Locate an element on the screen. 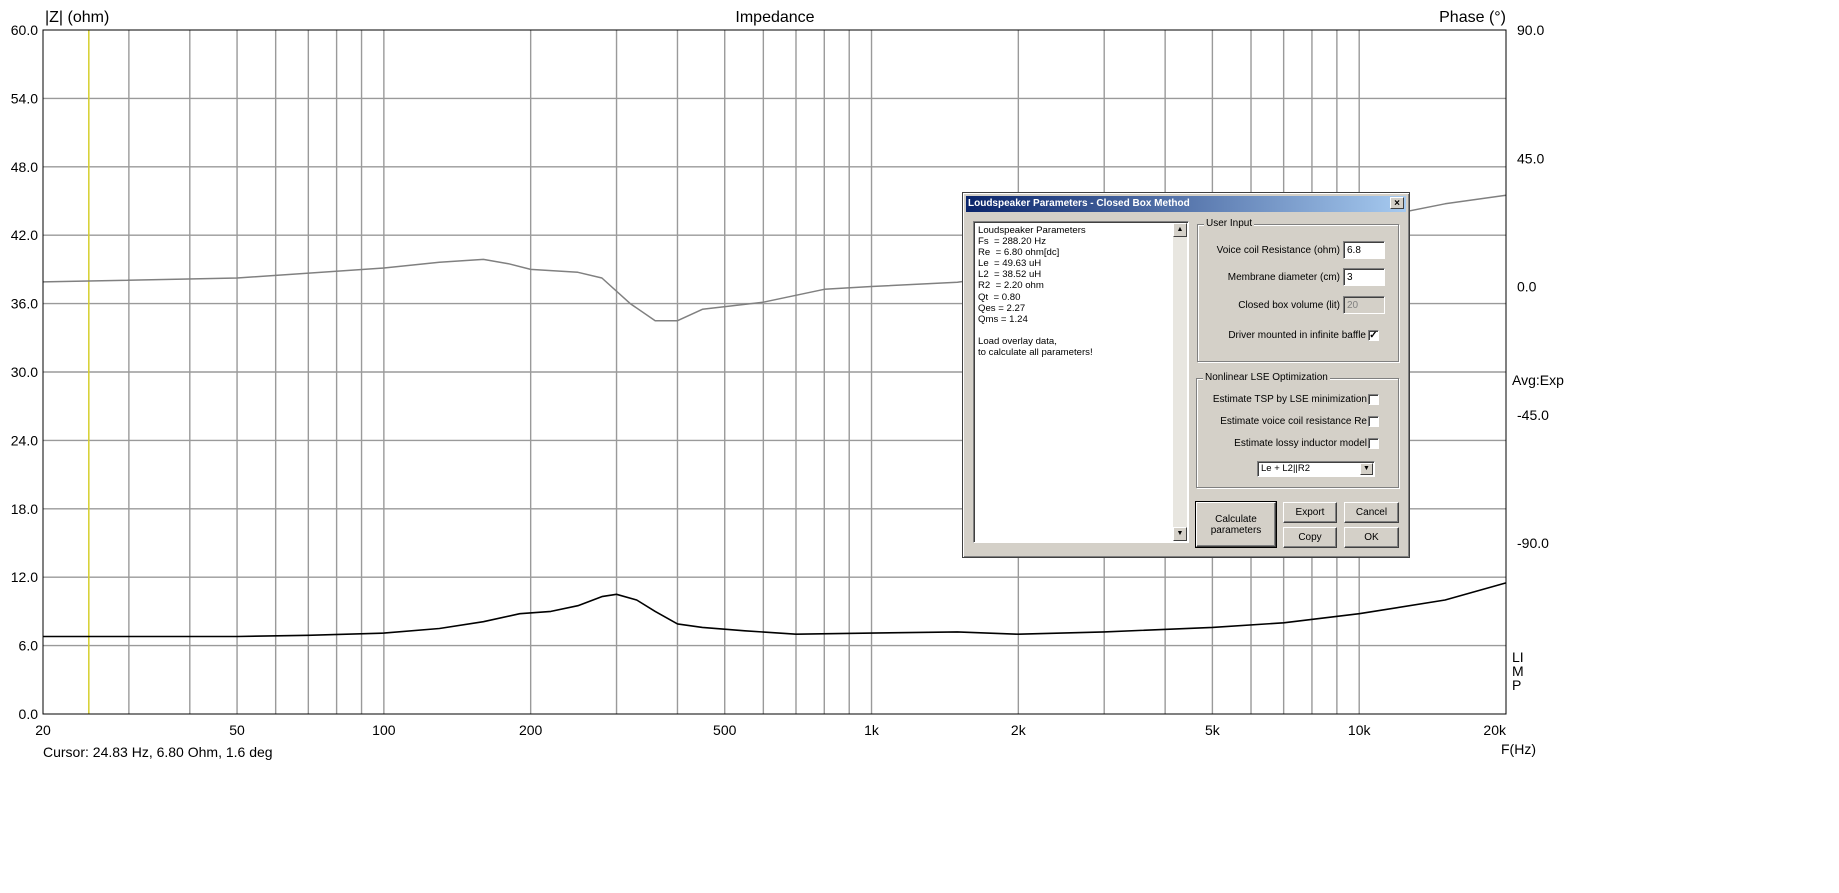  estimate-re-label: Estimate voice coil resistance Re is located at coordinates (1293, 421).